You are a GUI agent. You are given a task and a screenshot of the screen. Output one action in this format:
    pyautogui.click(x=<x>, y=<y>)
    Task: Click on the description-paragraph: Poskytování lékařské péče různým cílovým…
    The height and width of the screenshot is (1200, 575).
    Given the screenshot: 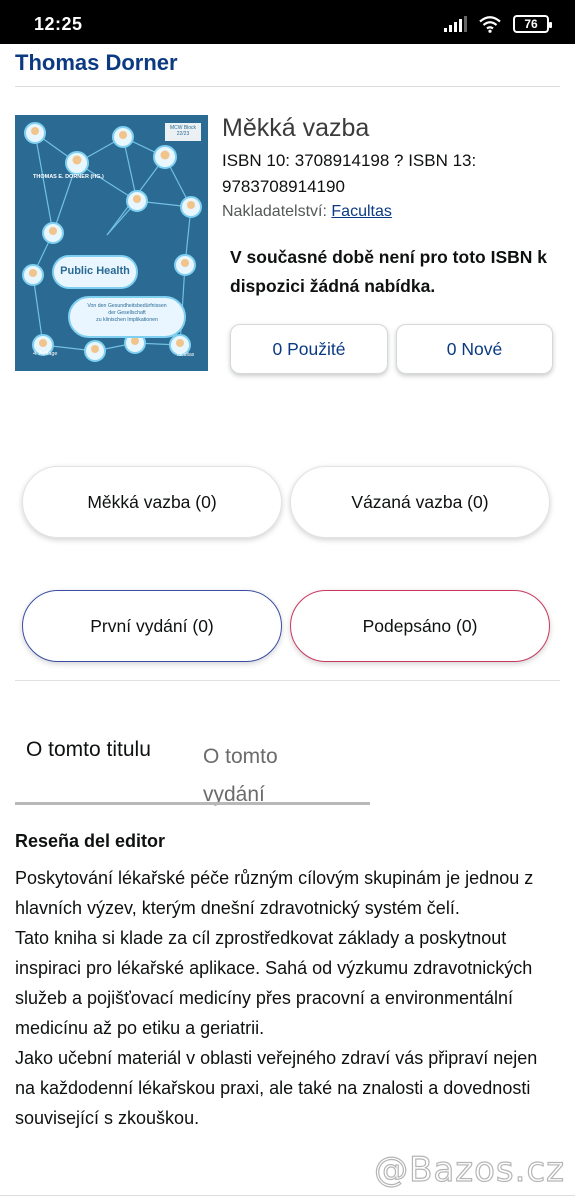 What is the action you would take?
    pyautogui.click(x=274, y=893)
    